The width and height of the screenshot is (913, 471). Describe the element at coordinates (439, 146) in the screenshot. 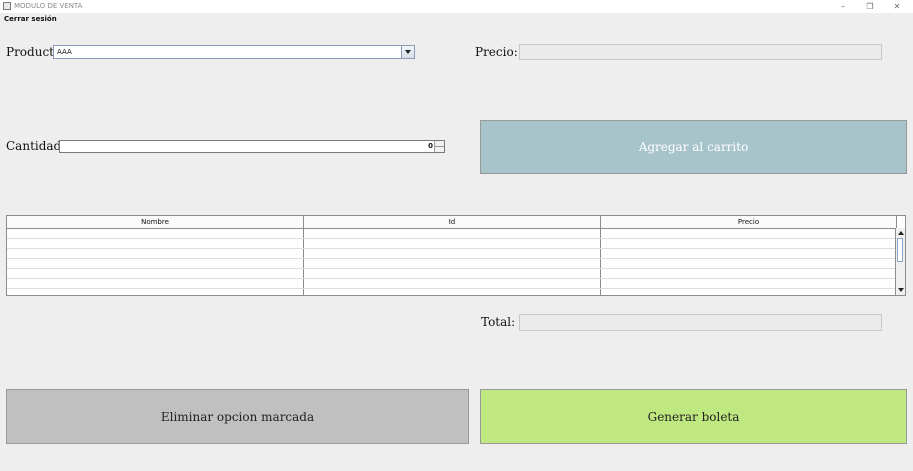

I see `stepper-buttons` at that location.